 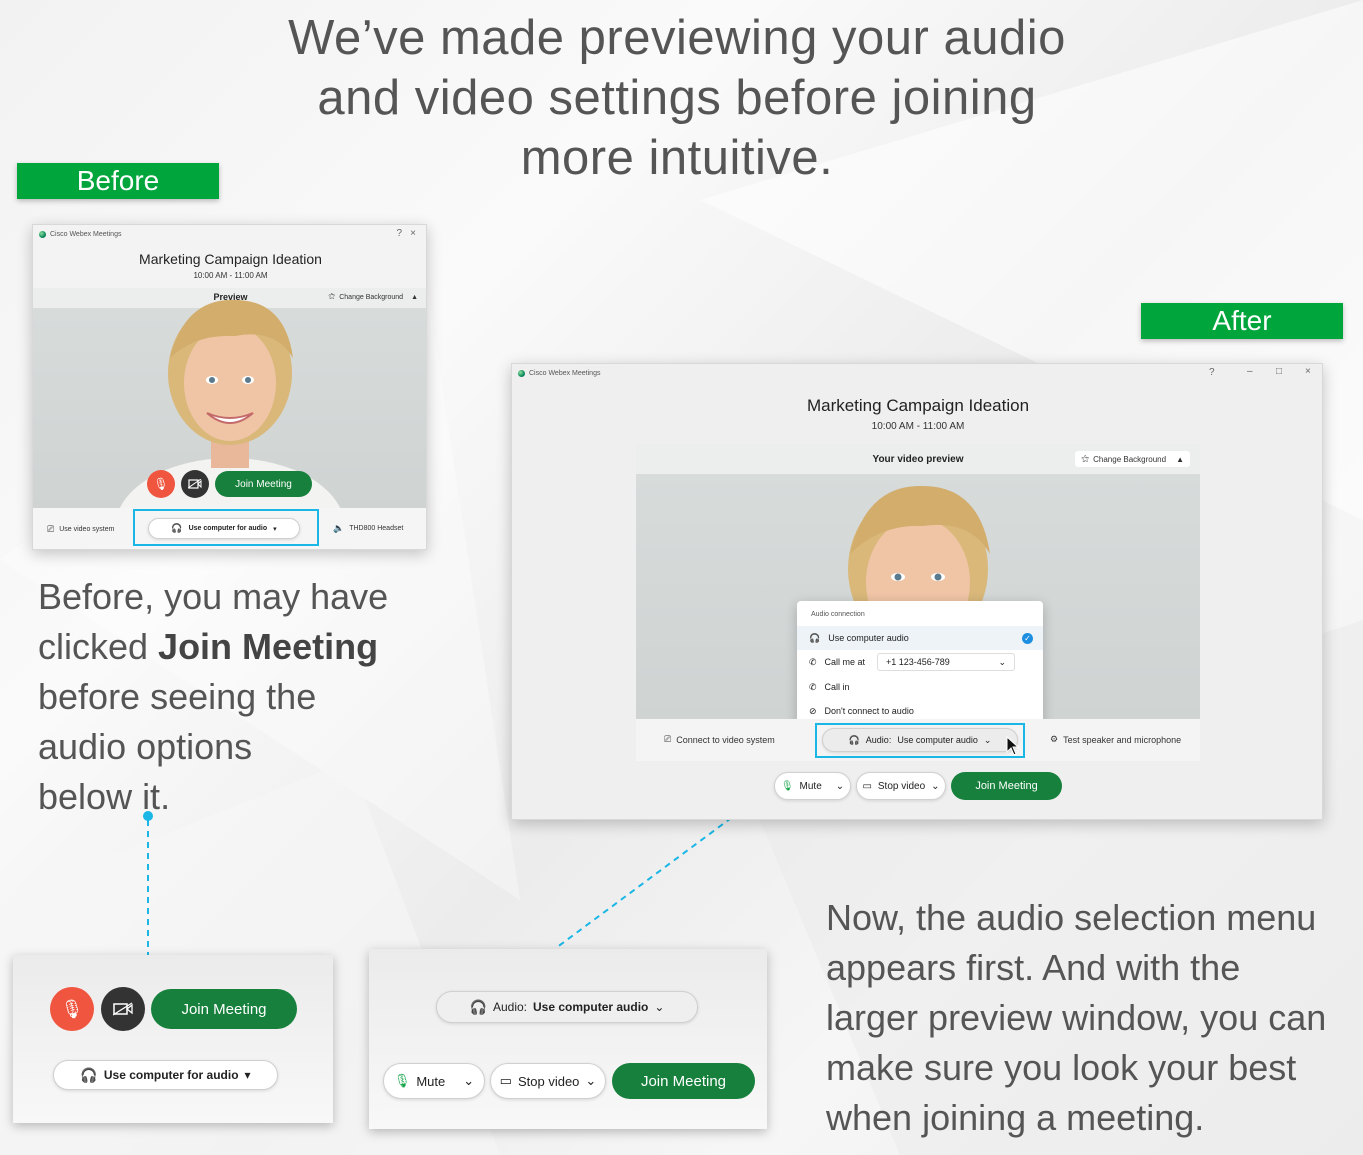 I want to click on mute-button: 🎙, so click(x=161, y=484).